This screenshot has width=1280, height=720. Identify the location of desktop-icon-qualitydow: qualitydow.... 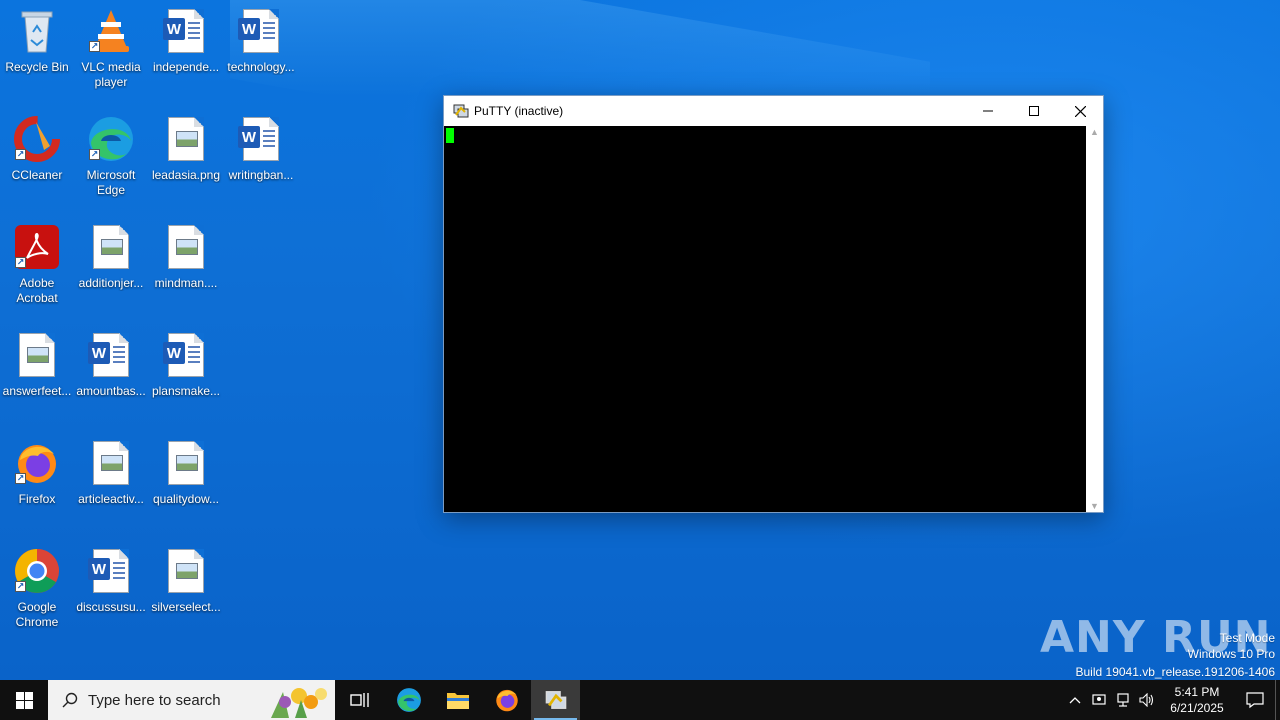
(186, 488).